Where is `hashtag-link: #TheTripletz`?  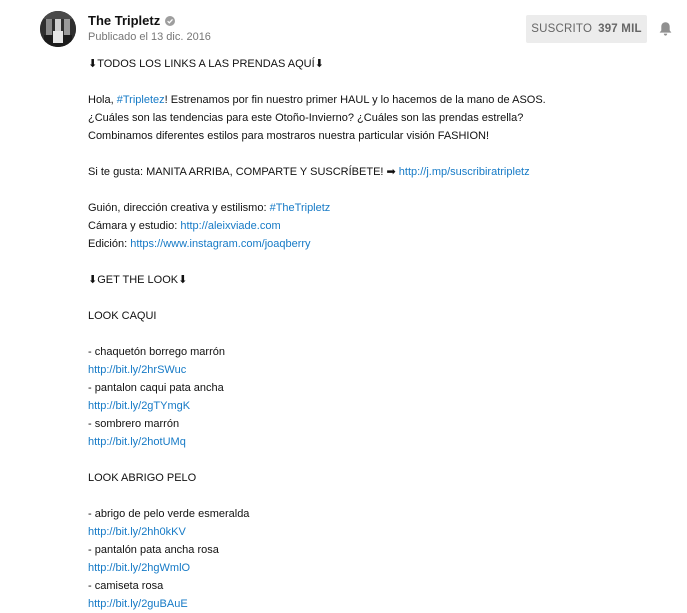 hashtag-link: #TheTripletz is located at coordinates (300, 208).